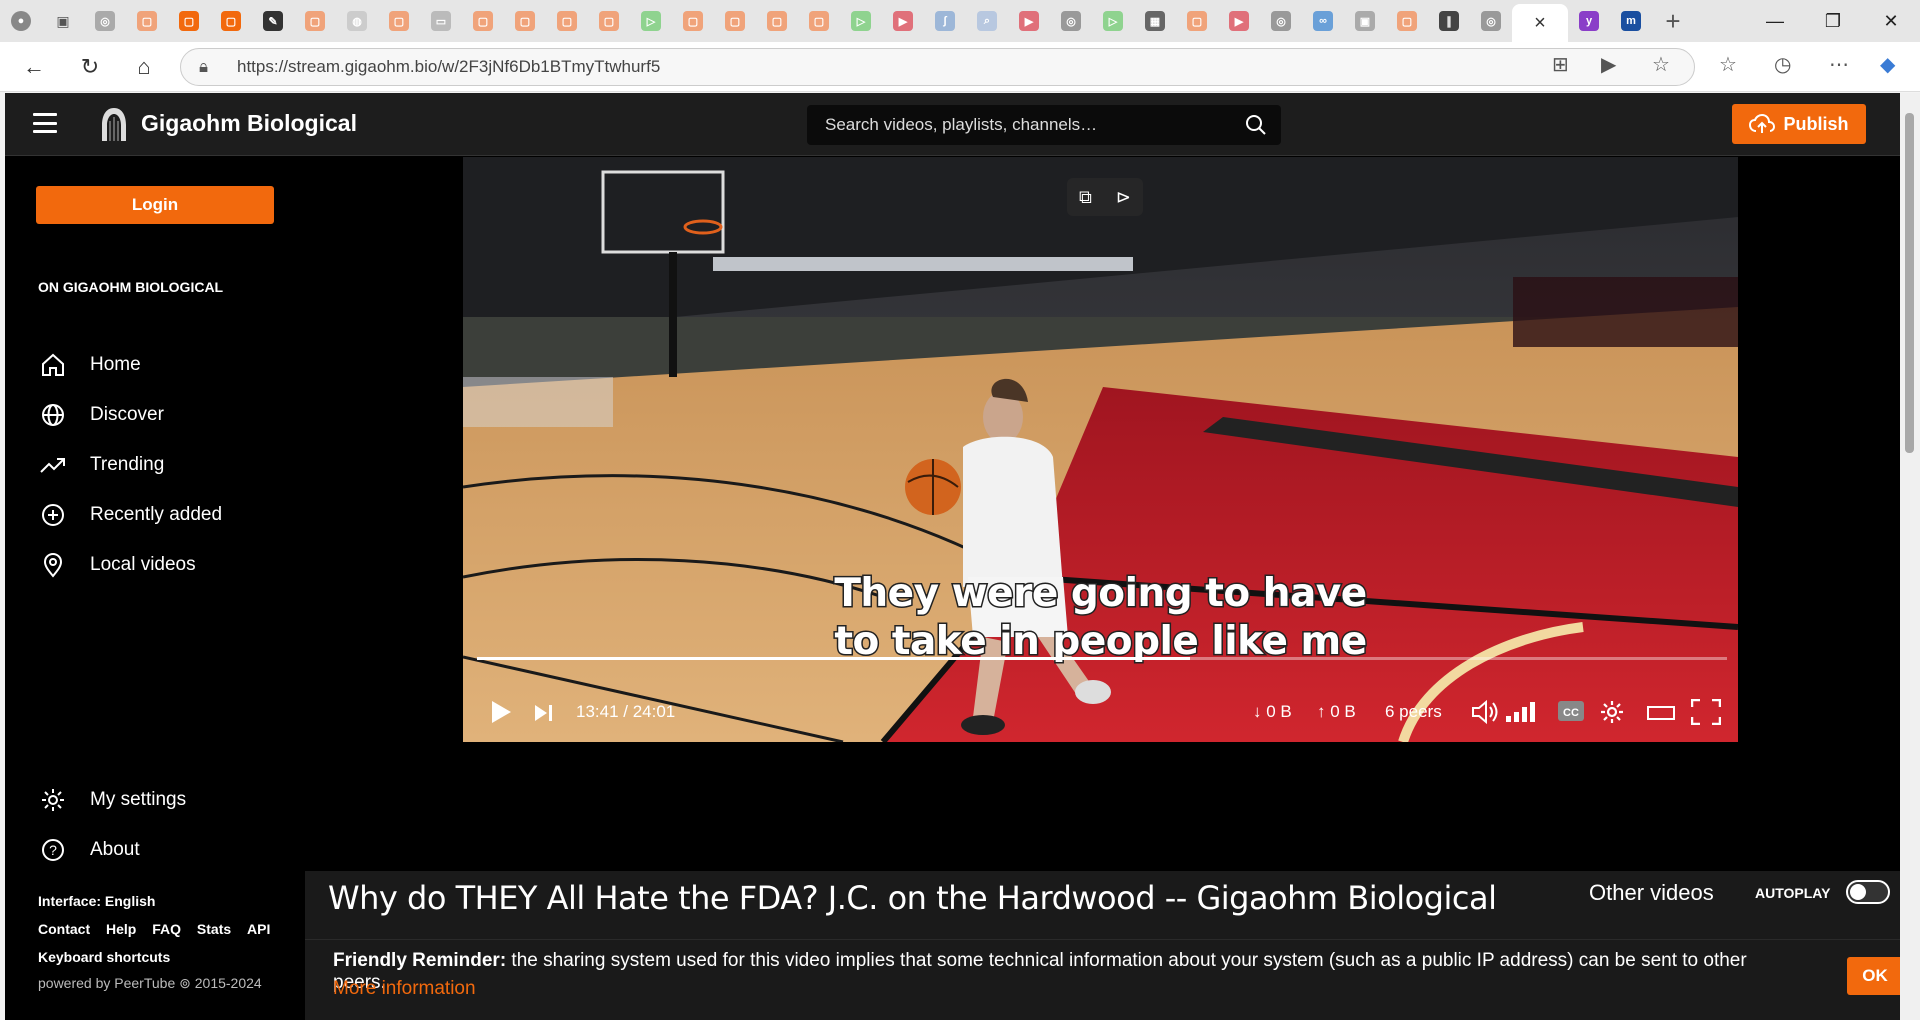  I want to click on sidebar-item-home: Home, so click(89, 365).